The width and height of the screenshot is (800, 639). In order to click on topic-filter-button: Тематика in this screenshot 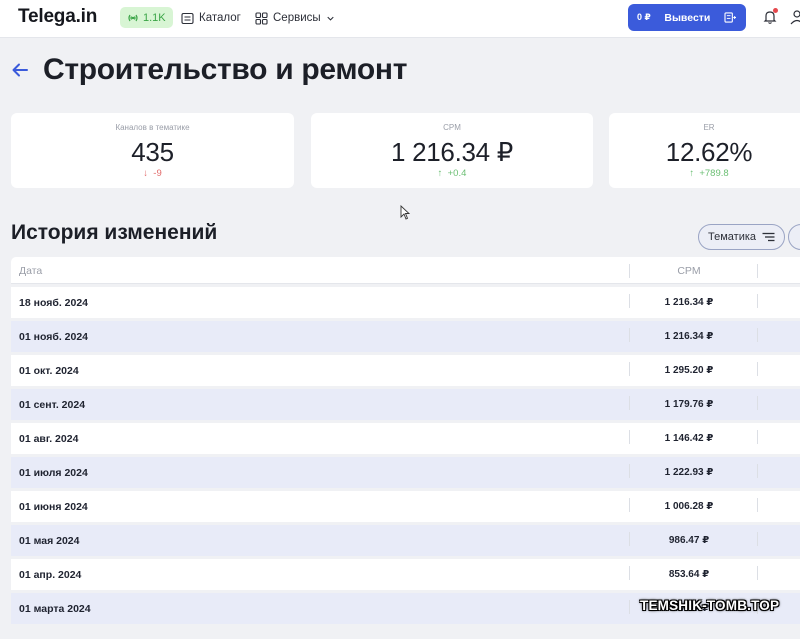, I will do `click(741, 237)`.